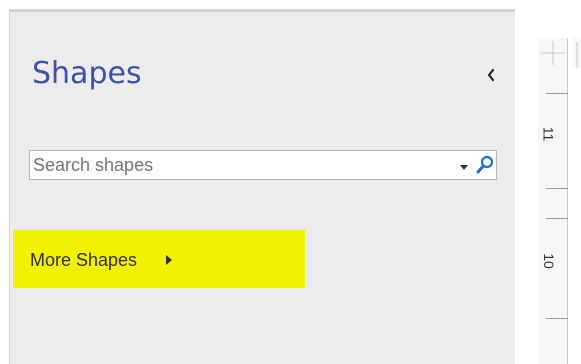 The height and width of the screenshot is (364, 581). What do you see at coordinates (548, 134) in the screenshot?
I see `ruler-label: 11` at bounding box center [548, 134].